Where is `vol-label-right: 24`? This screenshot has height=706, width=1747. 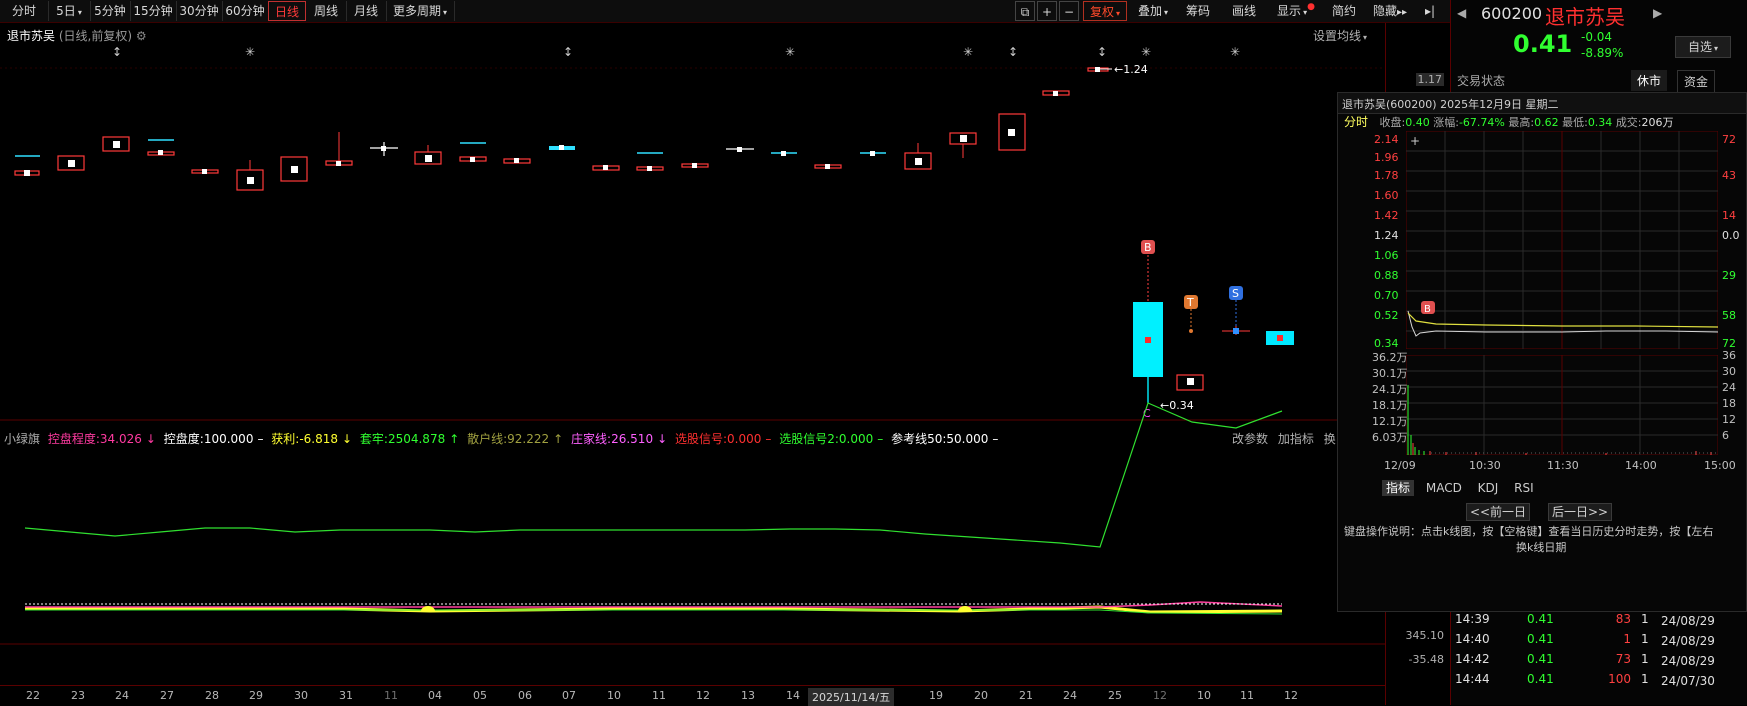 vol-label-right: 24 is located at coordinates (1729, 387).